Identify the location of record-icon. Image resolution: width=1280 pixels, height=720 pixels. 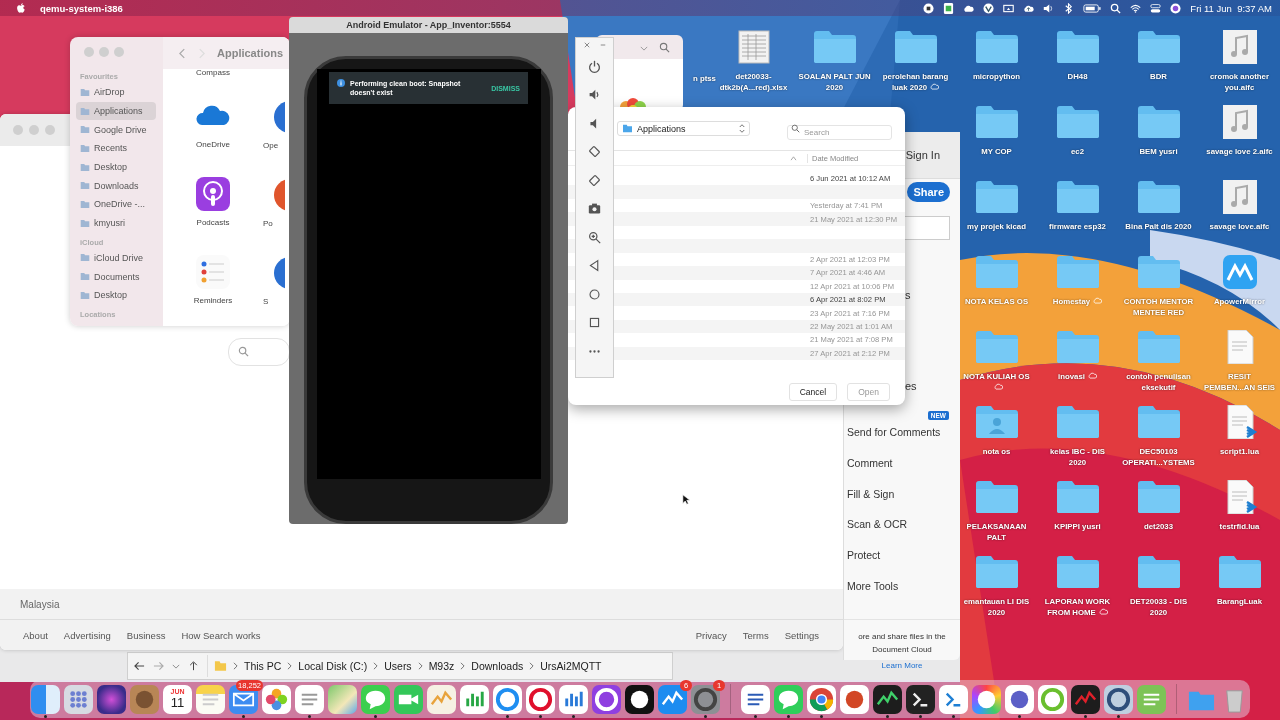
(929, 8).